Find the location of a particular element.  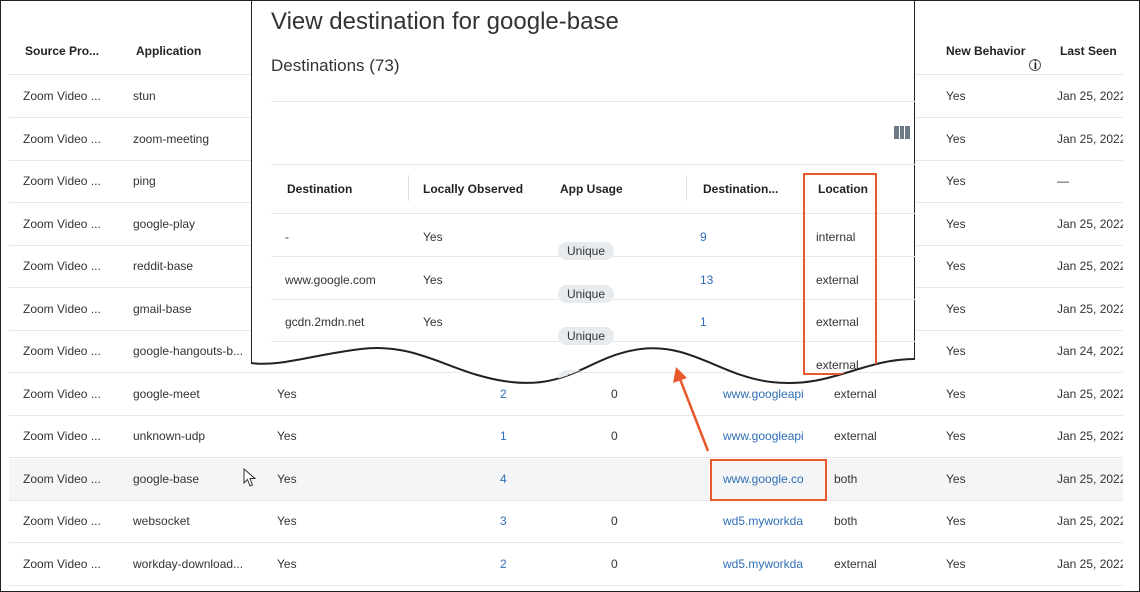

modal-header-locally-observed: Locally Observed is located at coordinates (473, 189).